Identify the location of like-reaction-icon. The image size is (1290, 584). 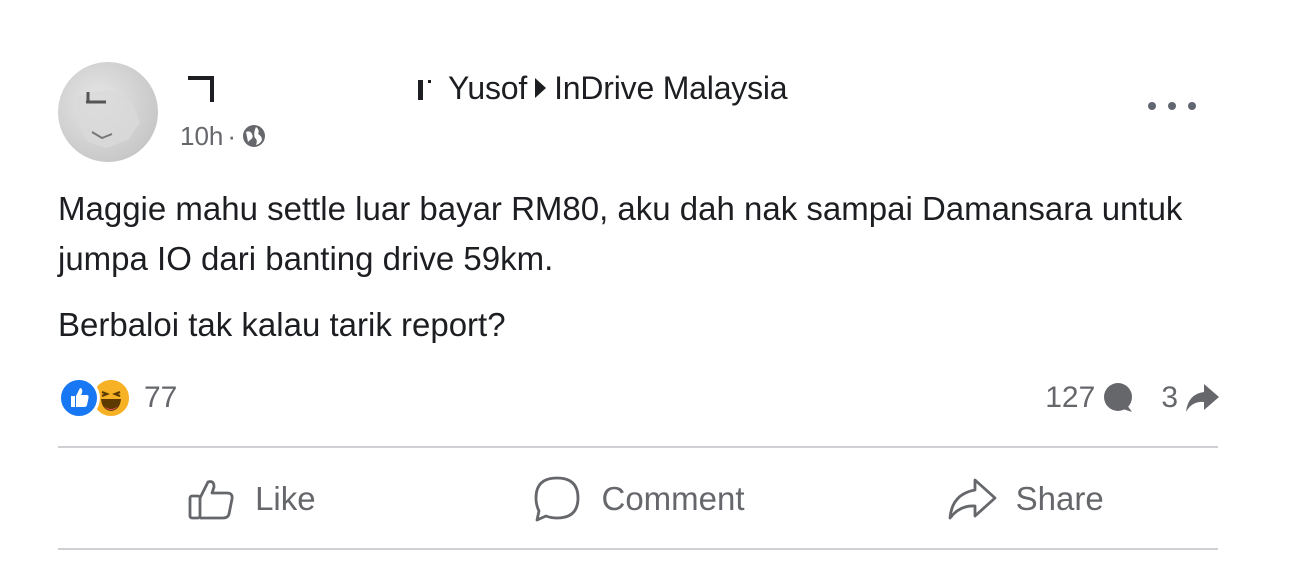
(79, 398).